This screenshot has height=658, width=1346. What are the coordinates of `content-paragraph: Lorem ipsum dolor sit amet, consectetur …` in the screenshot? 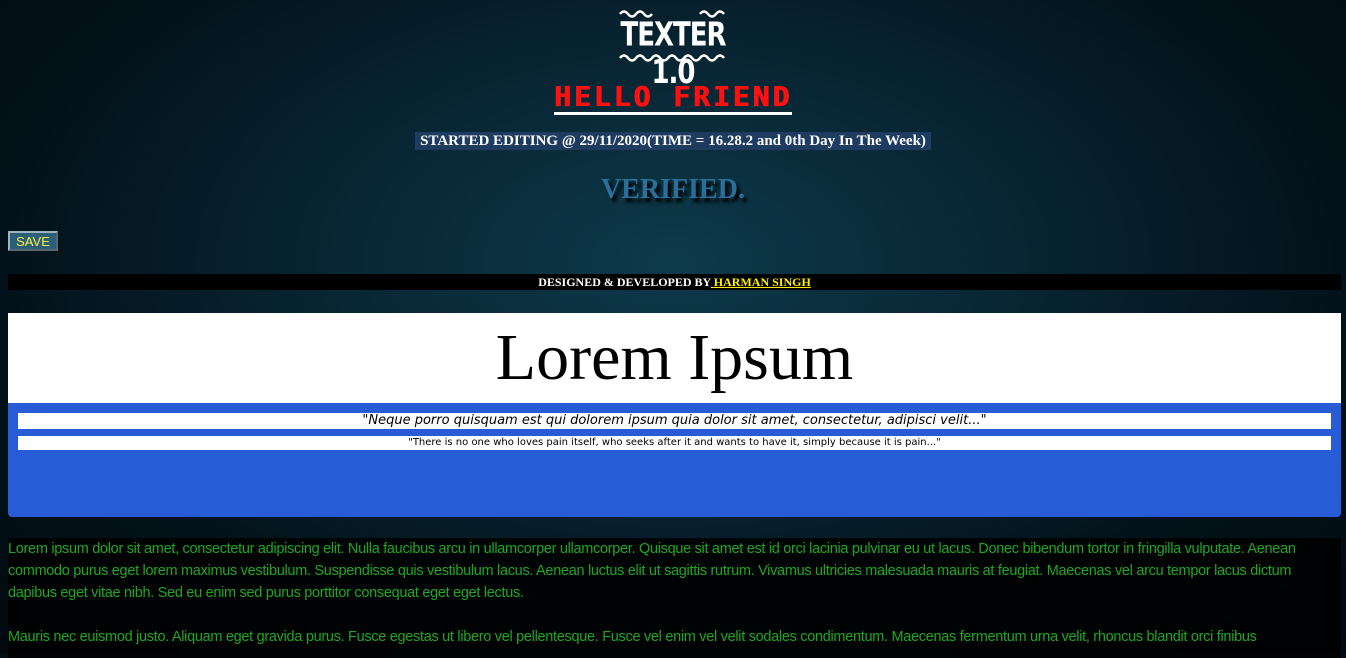 It's located at (652, 571).